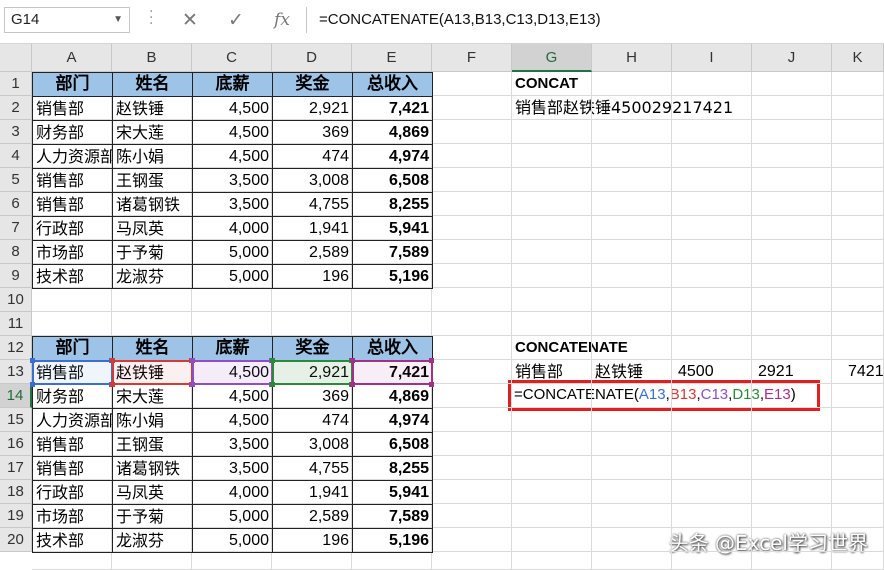  Describe the element at coordinates (190, 20) in the screenshot. I see `cancel-x-icon: ✕` at that location.